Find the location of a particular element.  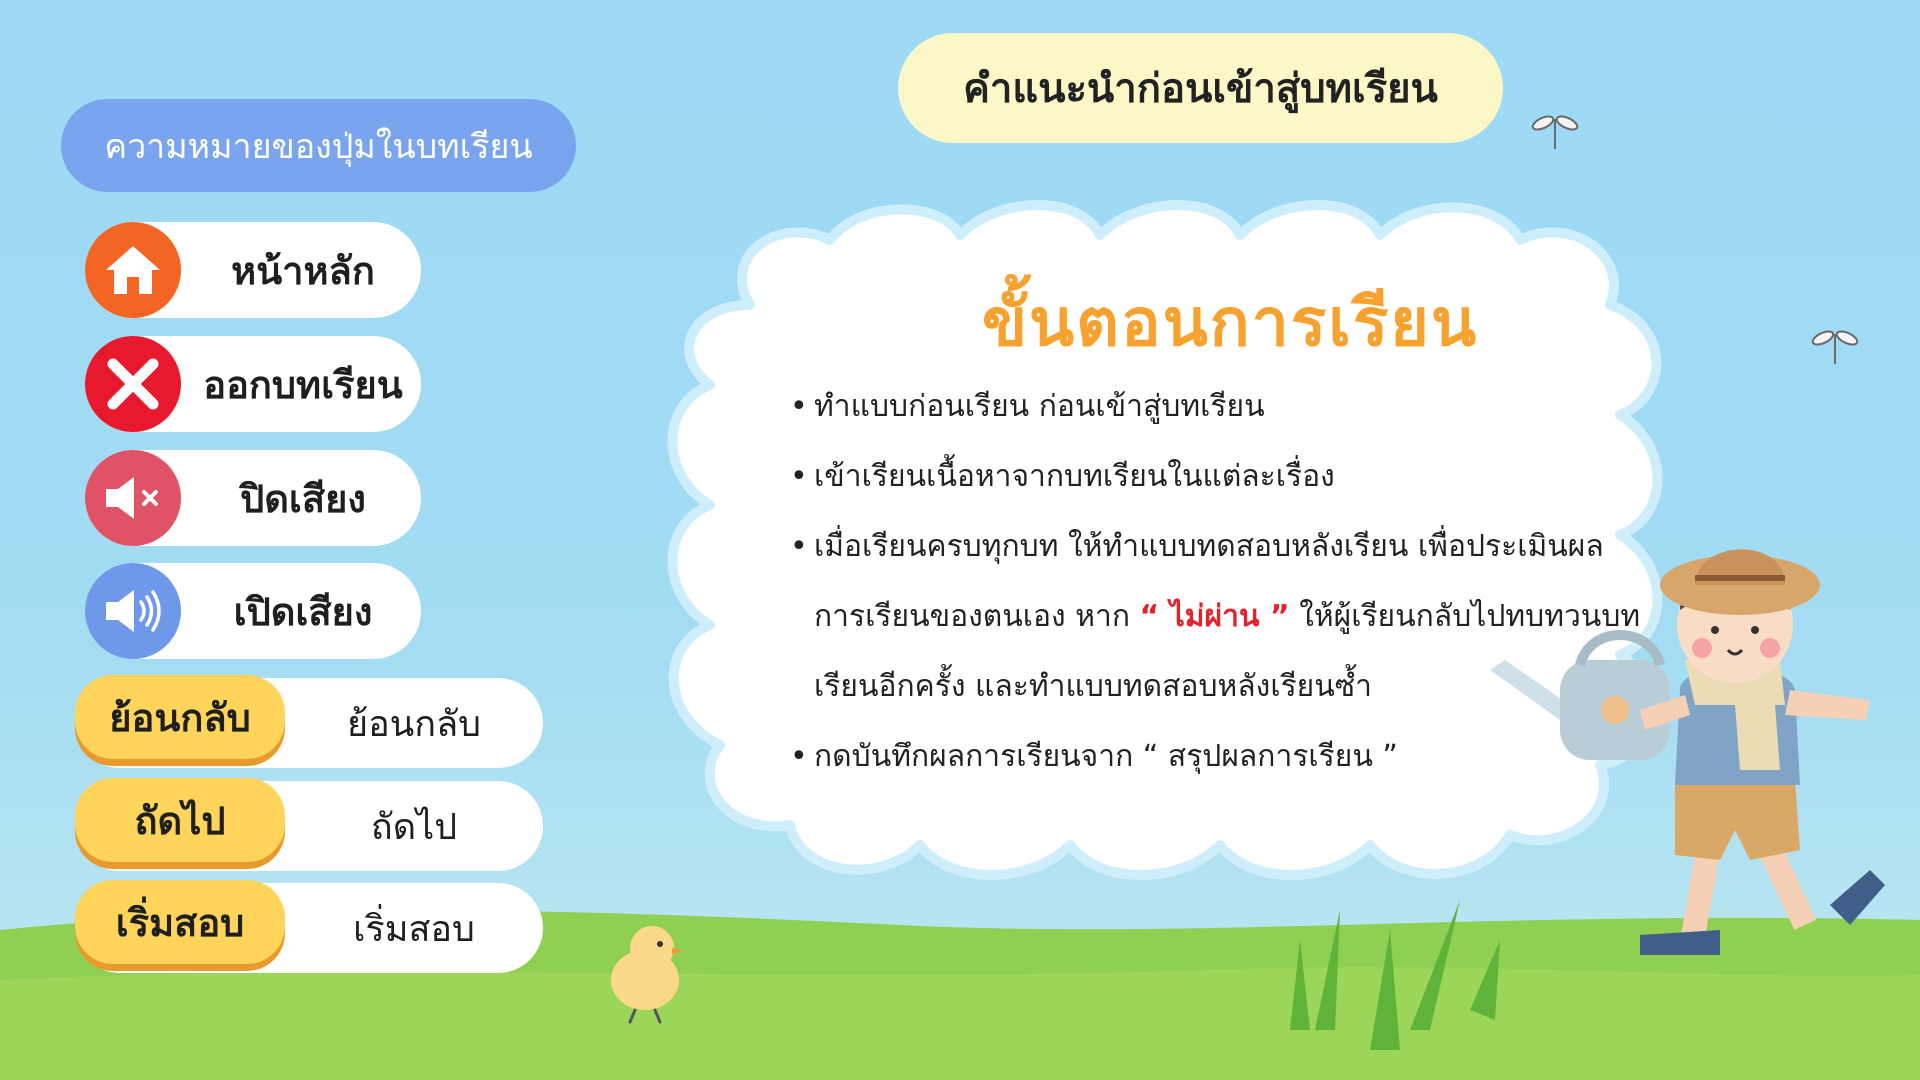

back-label: ย้อนกลับ is located at coordinates (414, 724).